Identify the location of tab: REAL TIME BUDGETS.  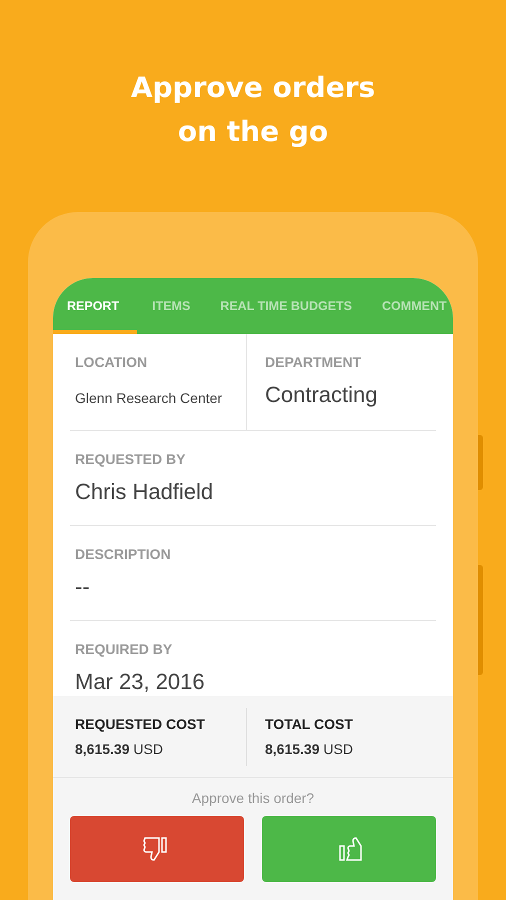
(286, 306).